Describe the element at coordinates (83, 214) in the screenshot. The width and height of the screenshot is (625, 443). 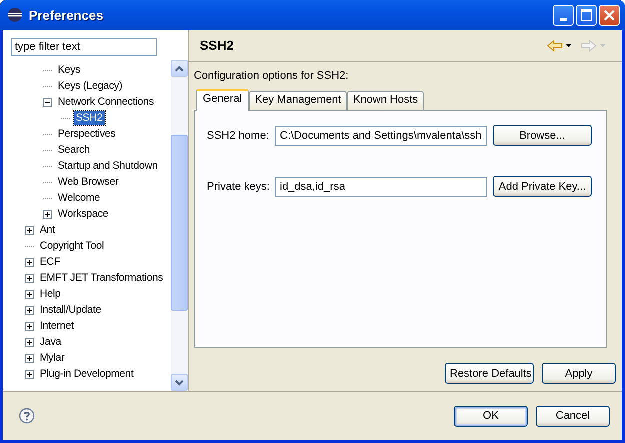
I see `tree-item: Workspace` at that location.